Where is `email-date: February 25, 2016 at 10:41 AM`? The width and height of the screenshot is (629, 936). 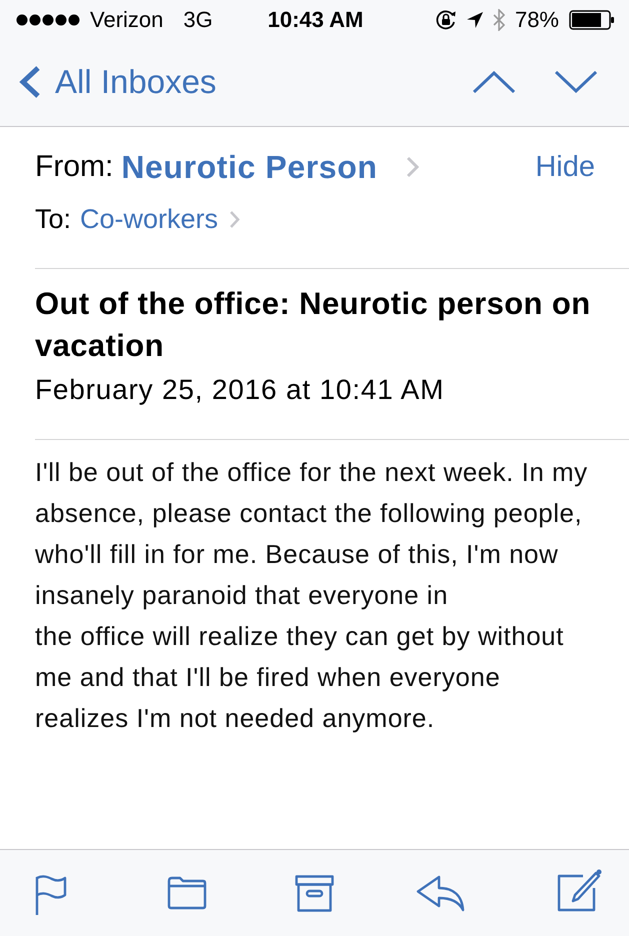 email-date: February 25, 2016 at 10:41 AM is located at coordinates (240, 390).